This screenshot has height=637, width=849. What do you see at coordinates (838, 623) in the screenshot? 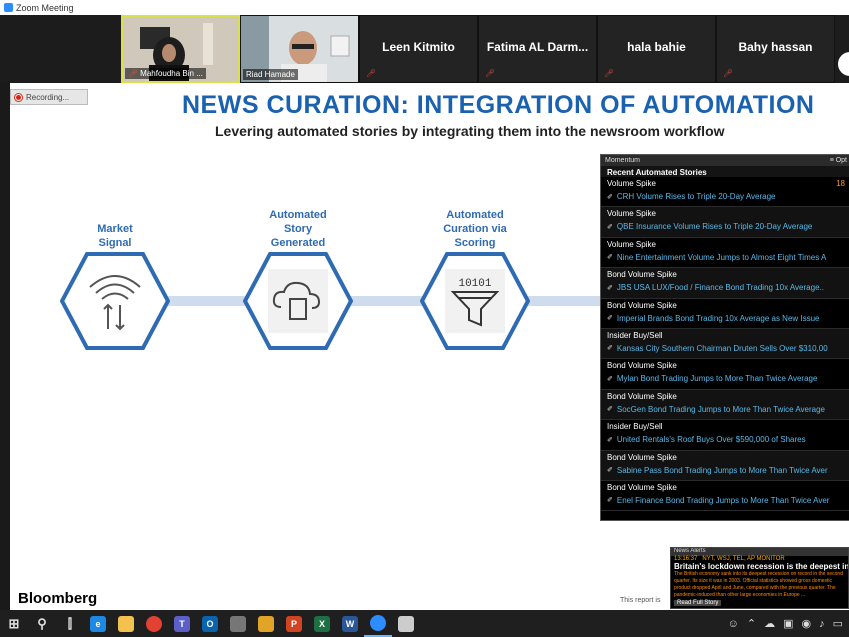
I see `battery-icon: ▭` at bounding box center [838, 623].